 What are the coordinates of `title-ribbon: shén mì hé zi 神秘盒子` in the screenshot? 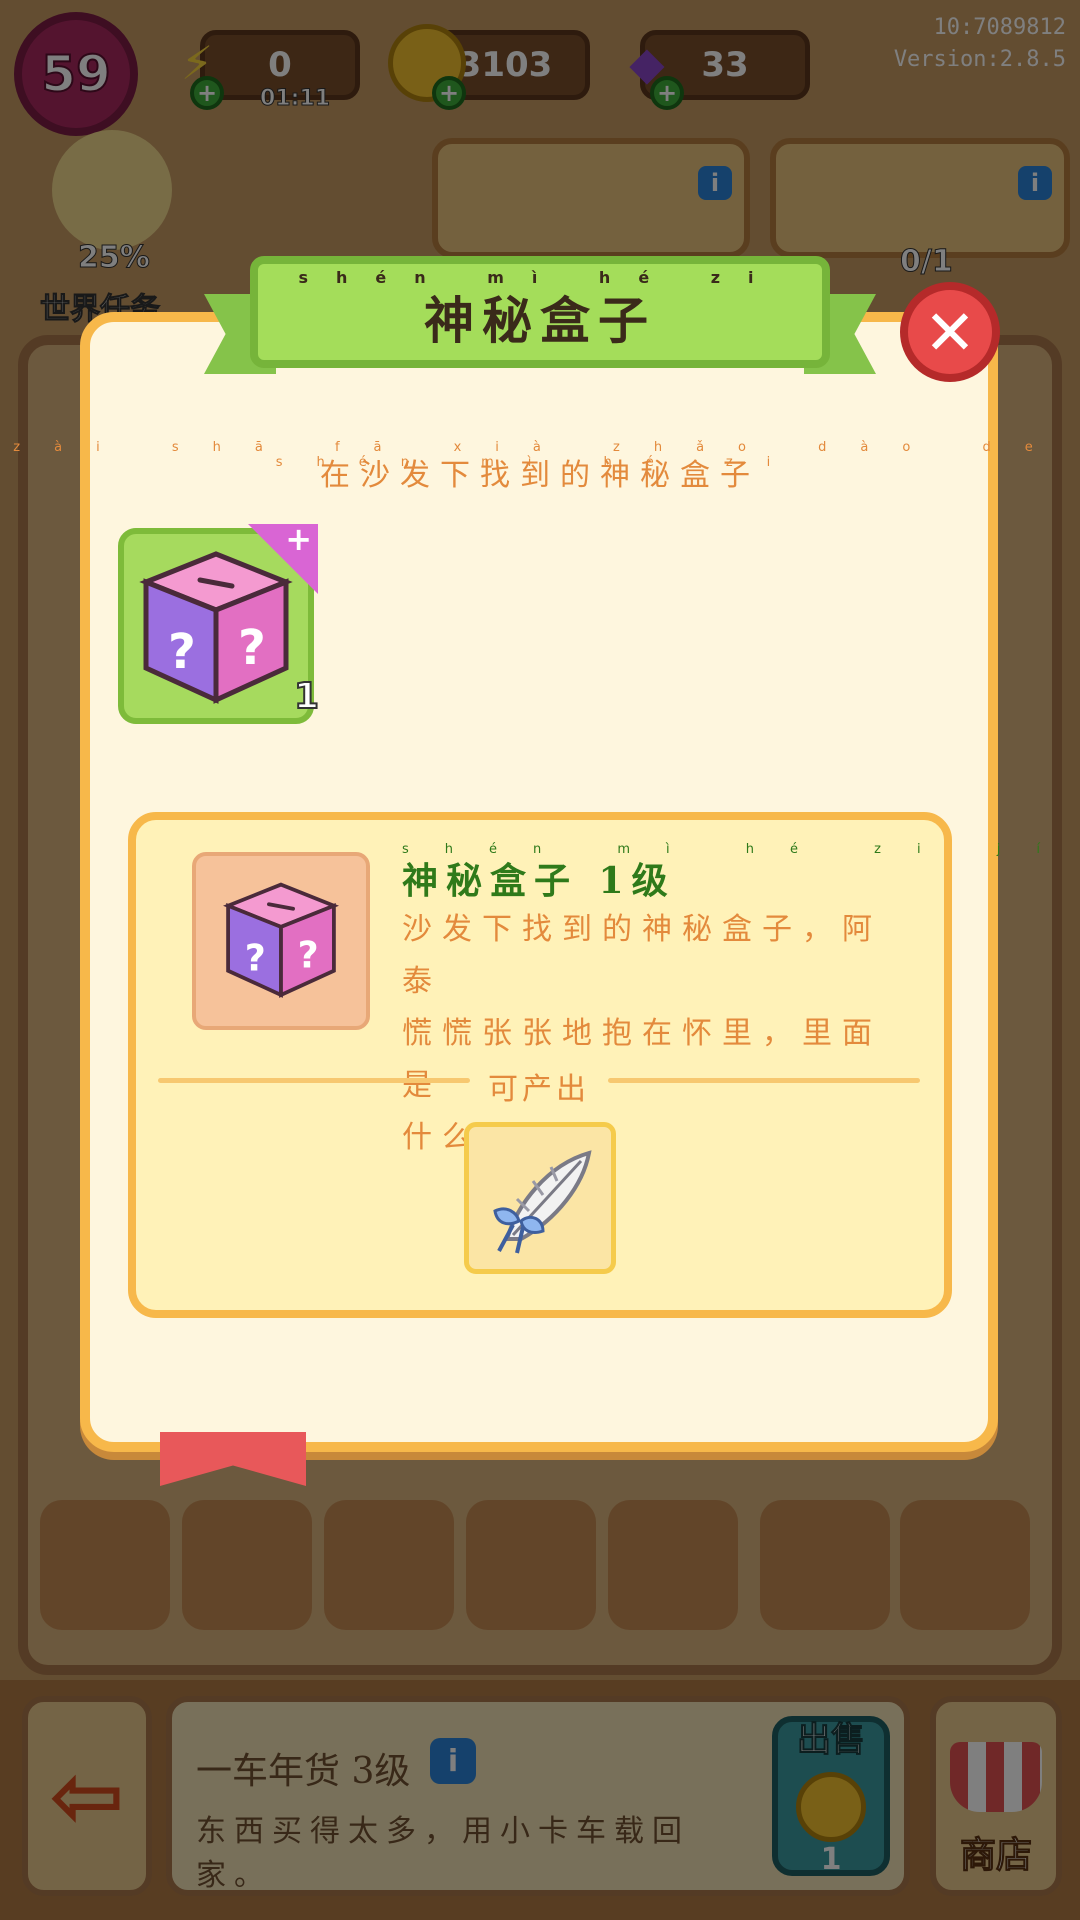 It's located at (540, 312).